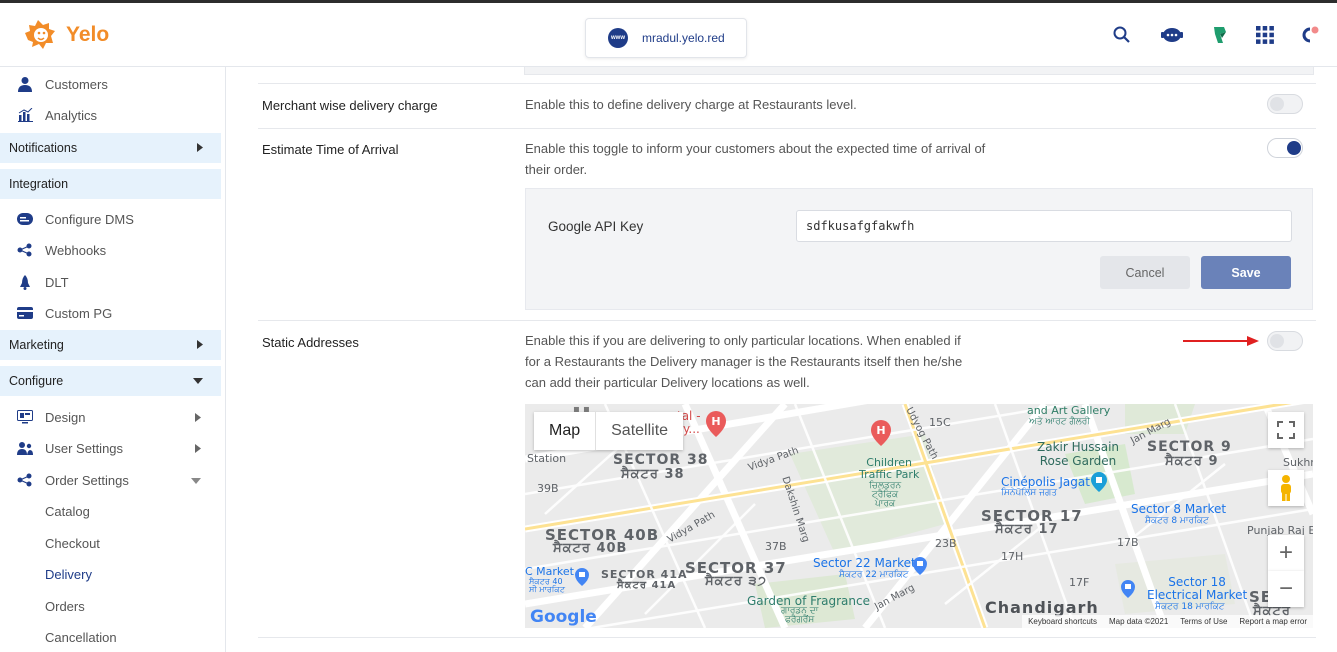 This screenshot has width=1337, height=652. Describe the element at coordinates (1246, 272) in the screenshot. I see `save-button: Save` at that location.